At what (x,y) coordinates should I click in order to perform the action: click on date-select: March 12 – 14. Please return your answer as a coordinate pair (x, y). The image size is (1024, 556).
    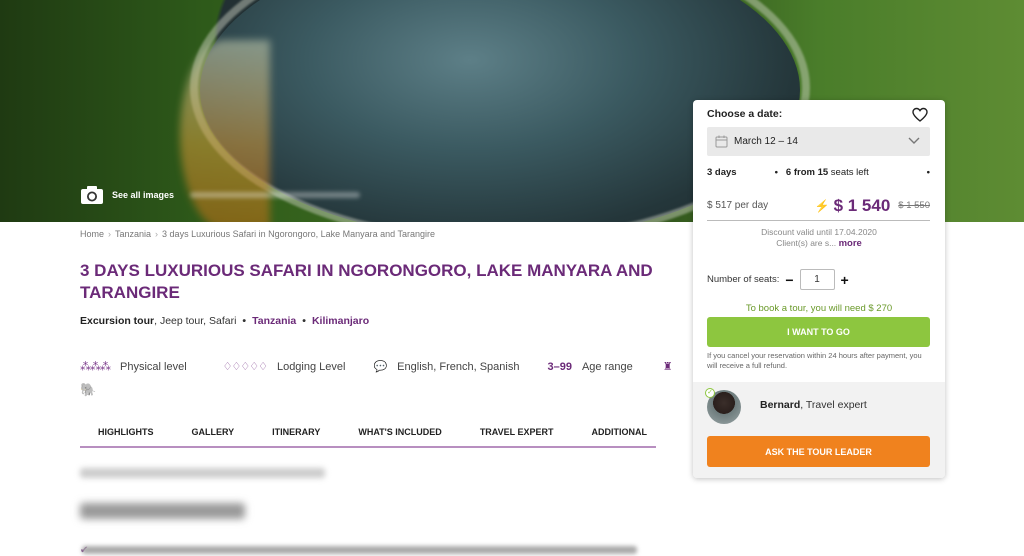
    Looking at the image, I should click on (818, 141).